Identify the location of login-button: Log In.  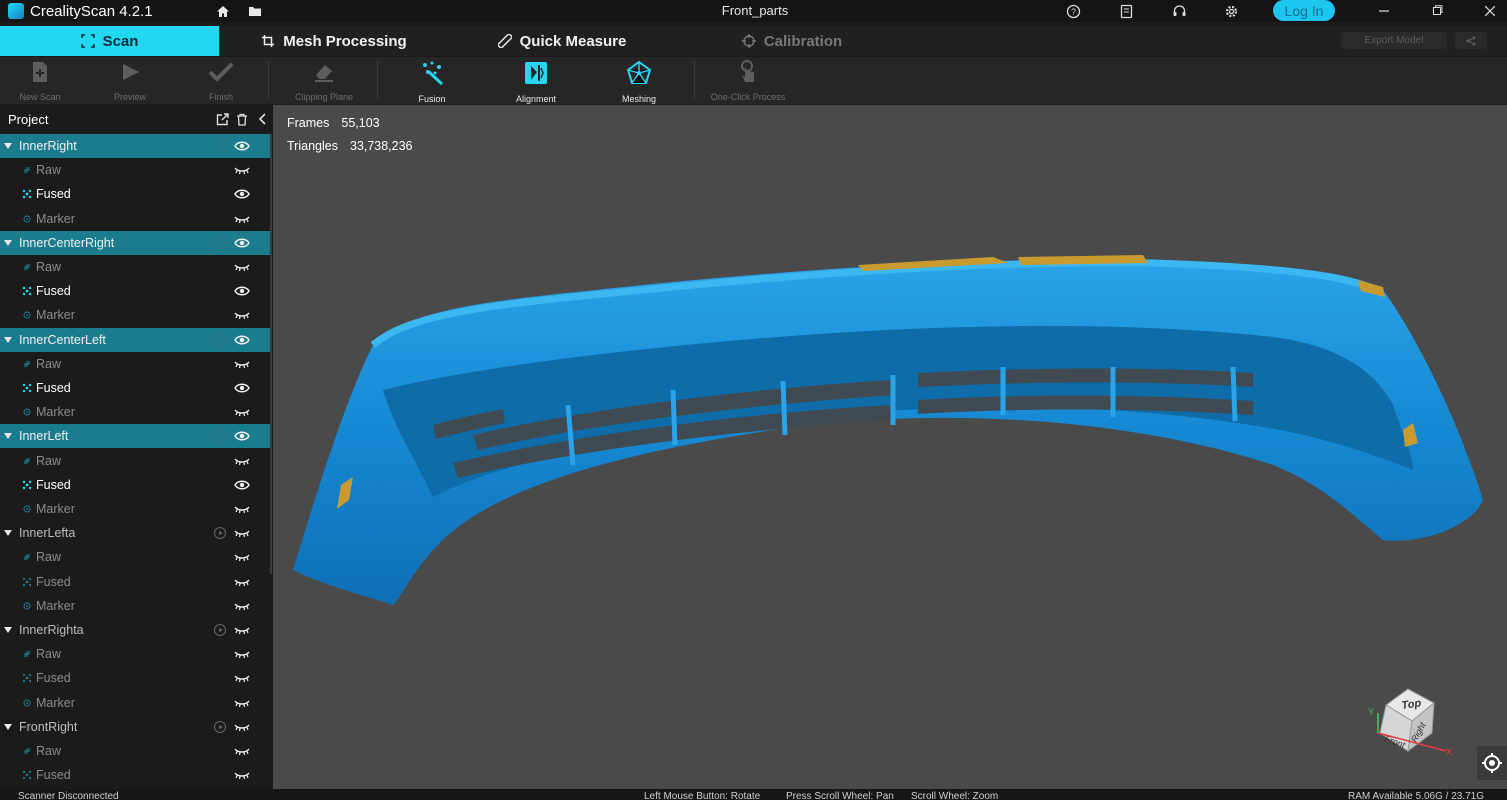
(1304, 10).